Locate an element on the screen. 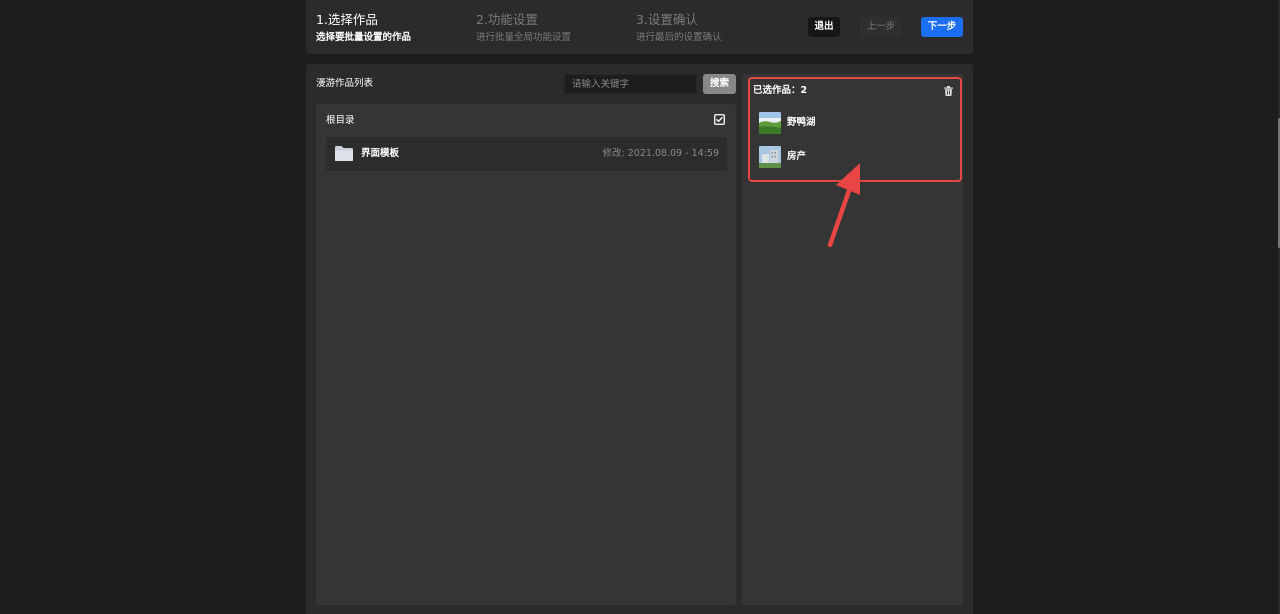 Image resolution: width=1280 pixels, height=614 pixels. search-input is located at coordinates (630, 84).